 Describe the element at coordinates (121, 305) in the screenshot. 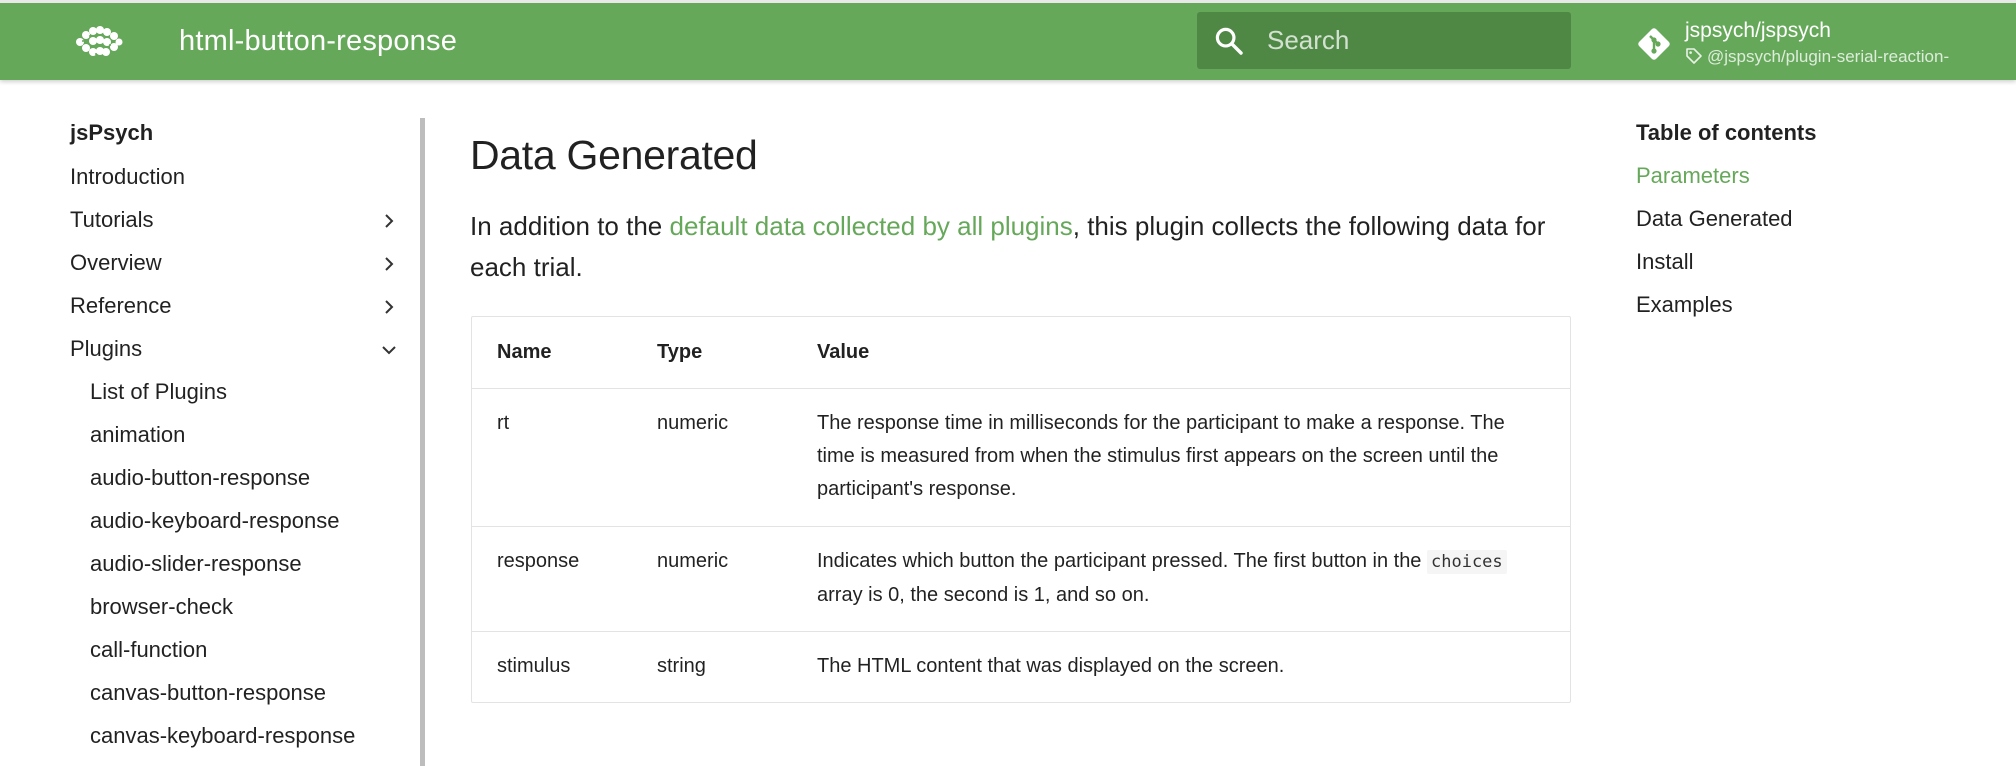

I see `nav-item-label: Reference` at that location.